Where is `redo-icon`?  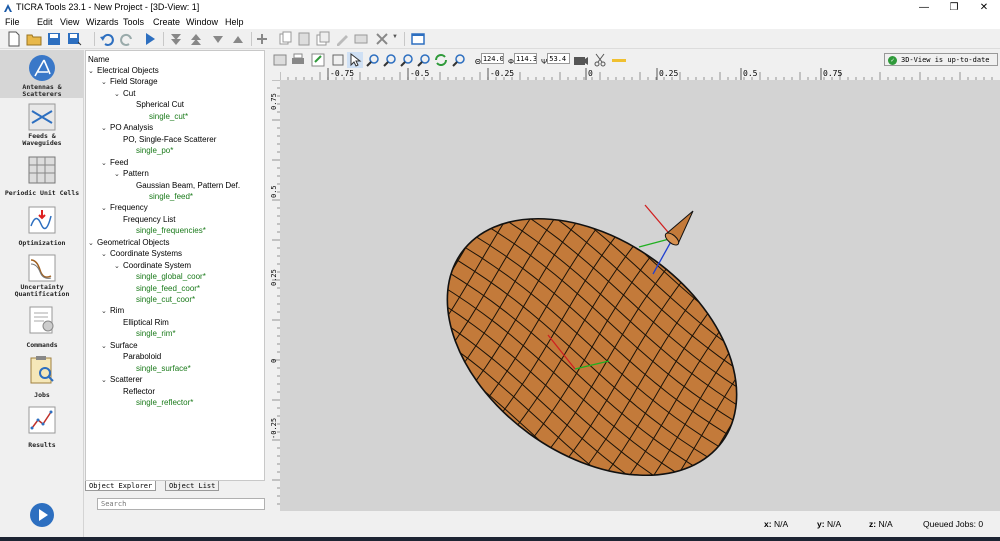 redo-icon is located at coordinates (127, 39).